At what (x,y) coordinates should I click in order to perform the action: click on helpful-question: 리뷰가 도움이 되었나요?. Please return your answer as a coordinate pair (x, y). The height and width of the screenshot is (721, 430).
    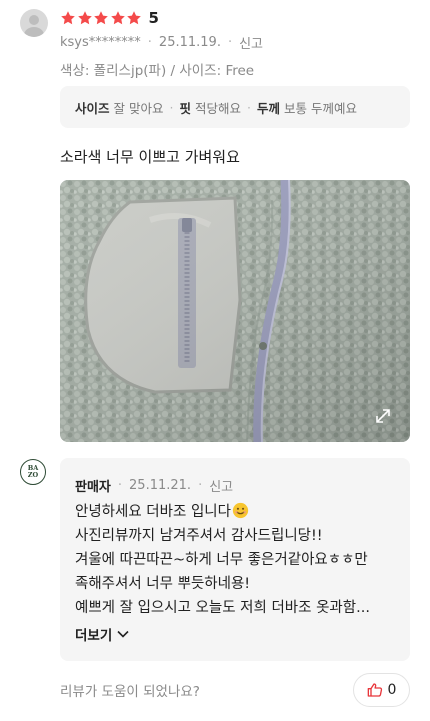
    Looking at the image, I should click on (130, 692).